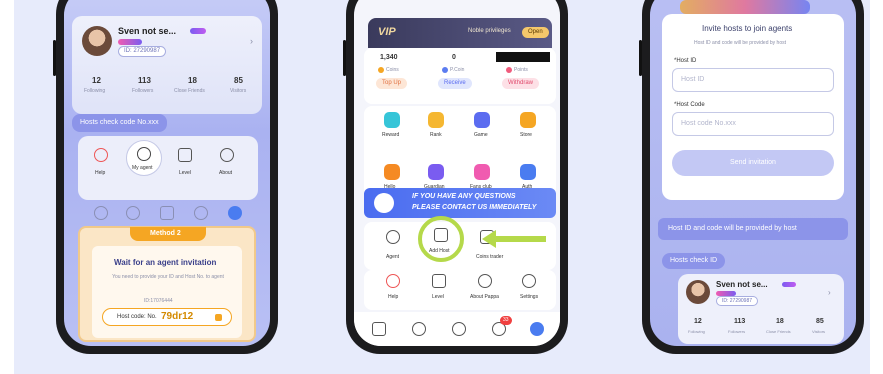 The image size is (883, 374). Describe the element at coordinates (436, 135) in the screenshot. I see `grid-rank-label: Rank` at that location.